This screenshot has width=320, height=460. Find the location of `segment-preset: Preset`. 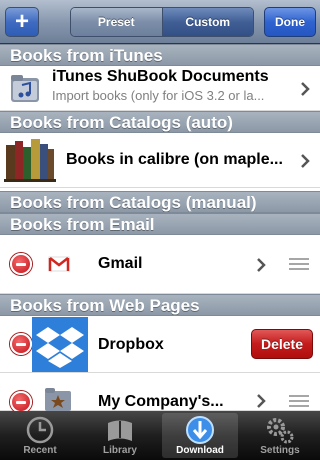

segment-preset: Preset is located at coordinates (117, 22).